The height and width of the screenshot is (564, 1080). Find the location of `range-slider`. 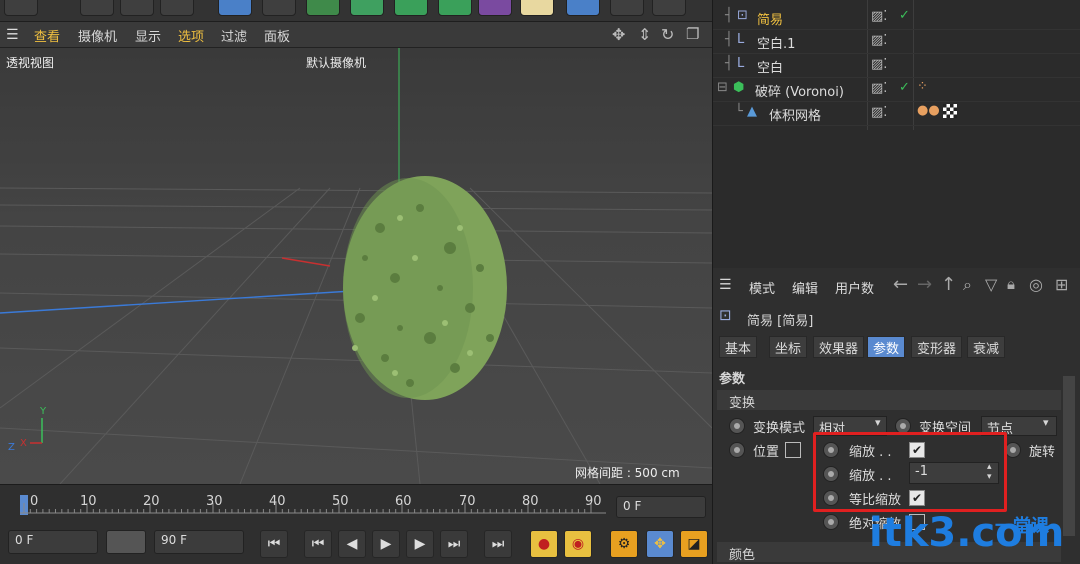

range-slider is located at coordinates (126, 542).